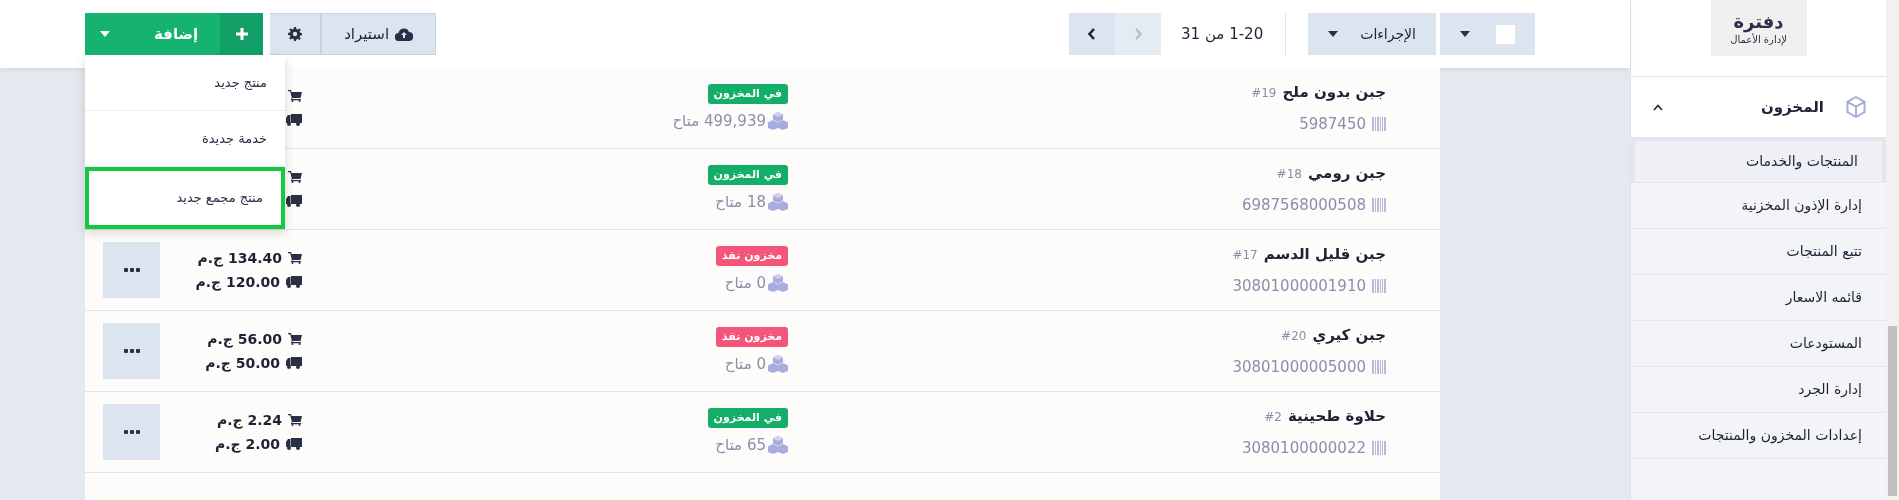 This screenshot has width=1899, height=500. What do you see at coordinates (1346, 172) in the screenshot?
I see `product-name: جبن رومي` at bounding box center [1346, 172].